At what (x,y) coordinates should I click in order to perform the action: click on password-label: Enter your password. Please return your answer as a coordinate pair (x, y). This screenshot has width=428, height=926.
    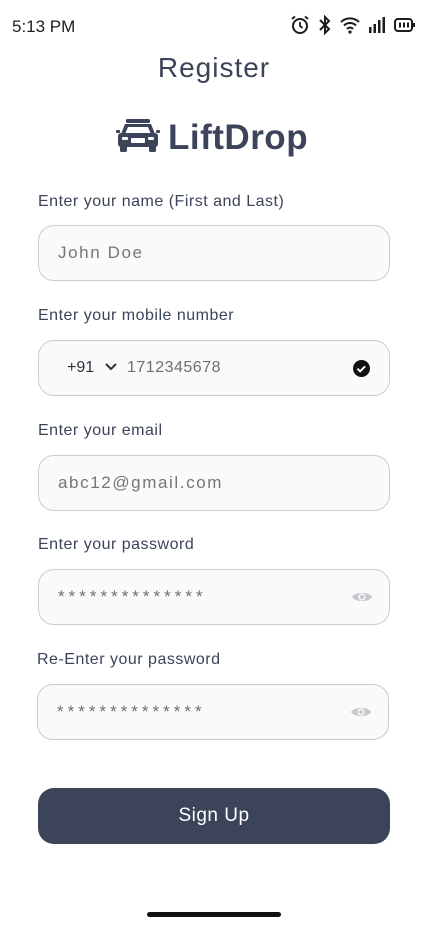
    Looking at the image, I should click on (116, 544).